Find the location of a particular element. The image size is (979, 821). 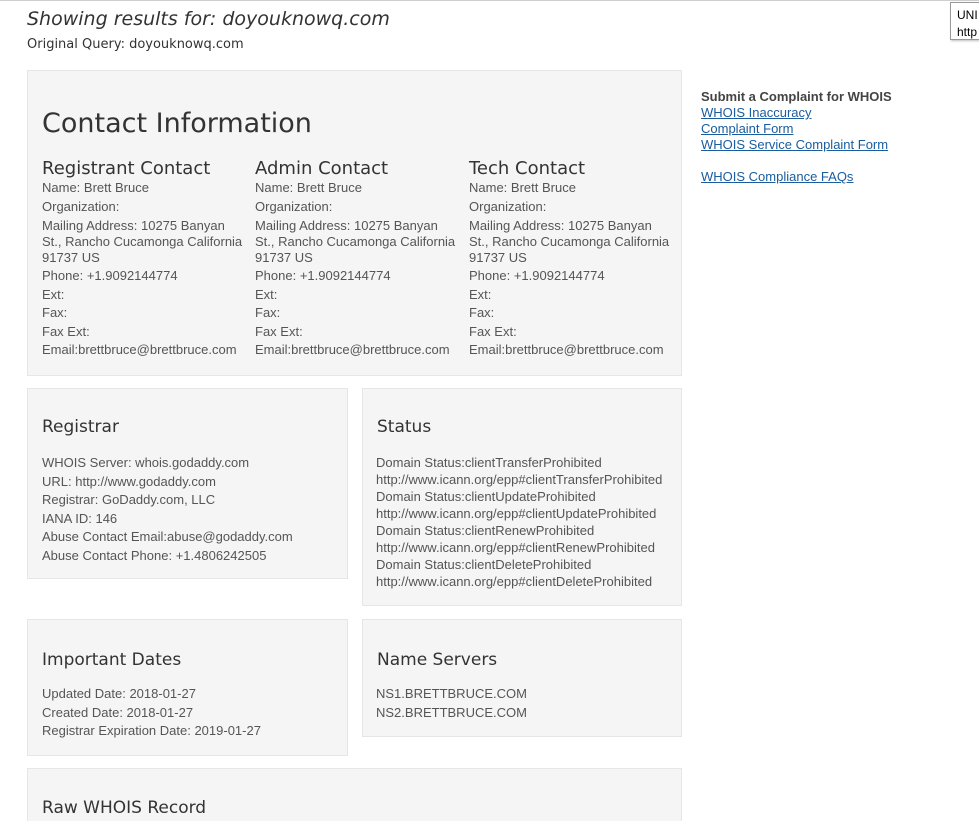

results-heading: Showing results for: doyouknowq.com is located at coordinates (208, 19).